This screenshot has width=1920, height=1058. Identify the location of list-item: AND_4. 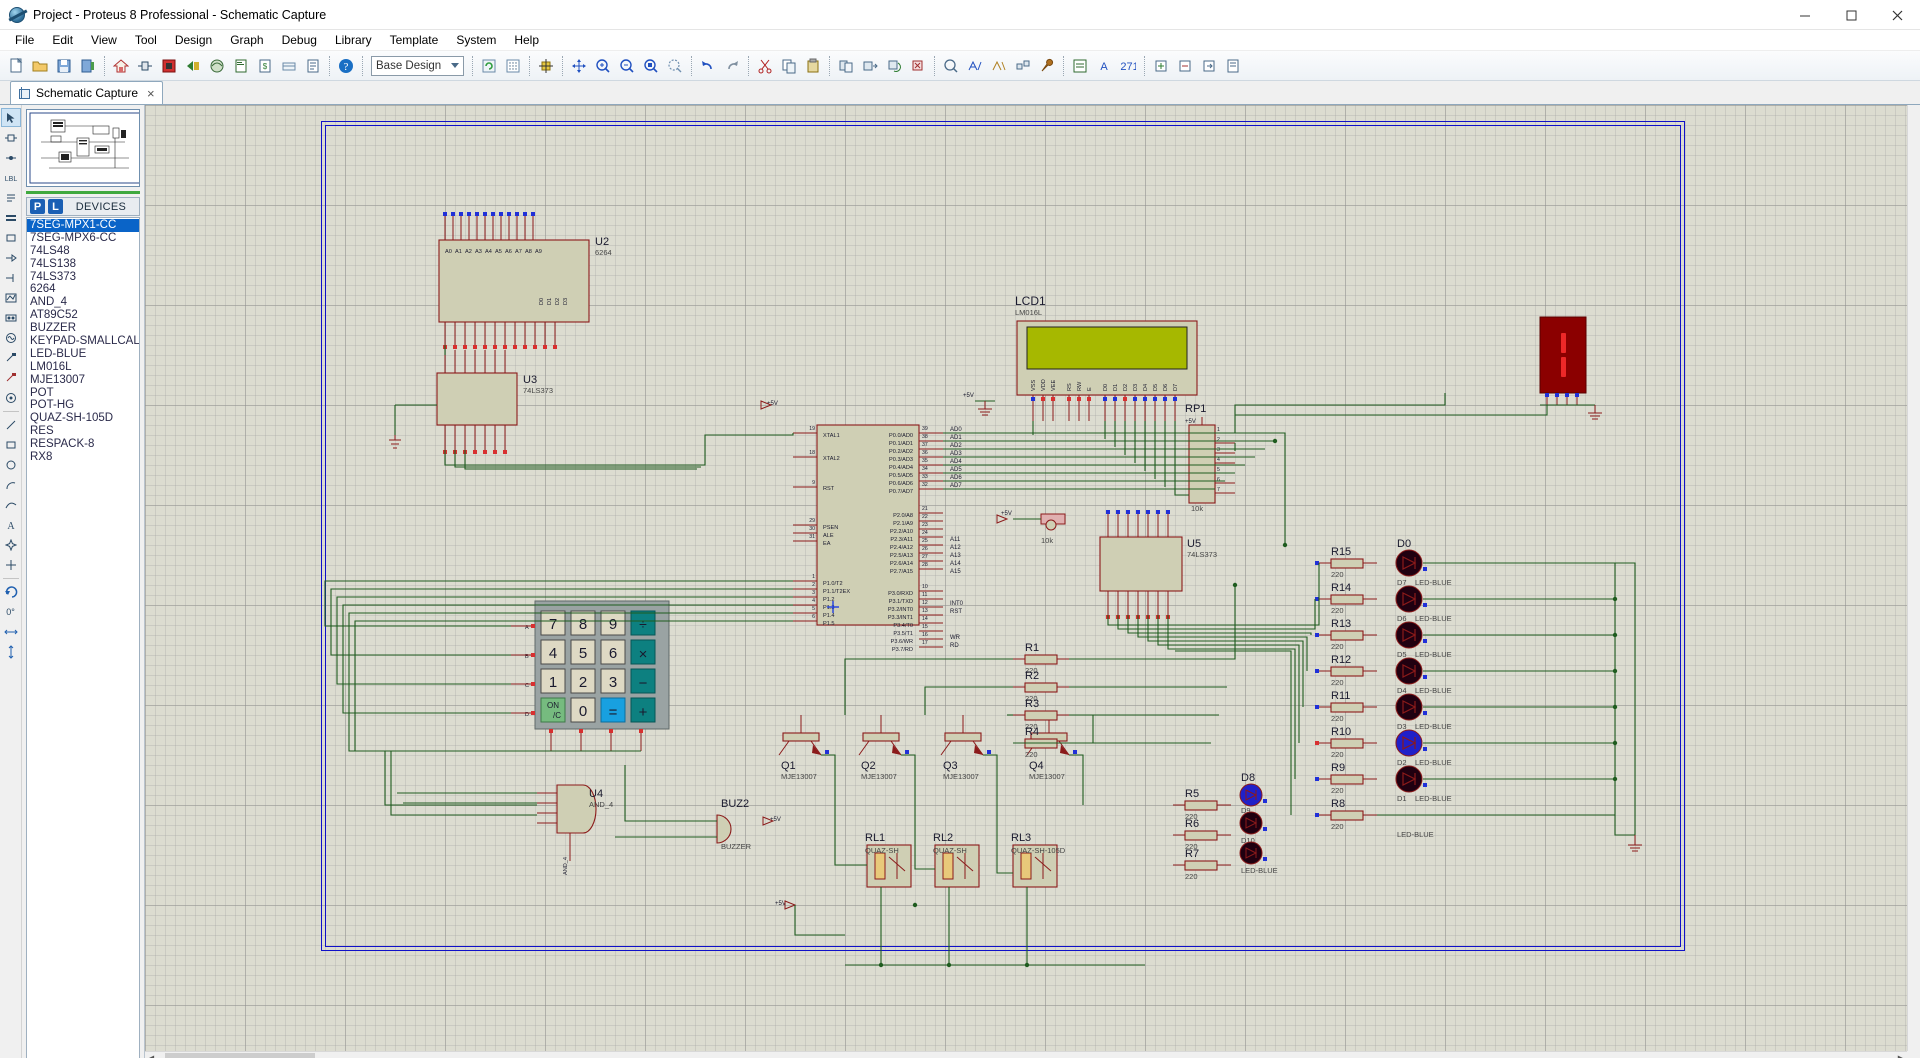
(83, 302).